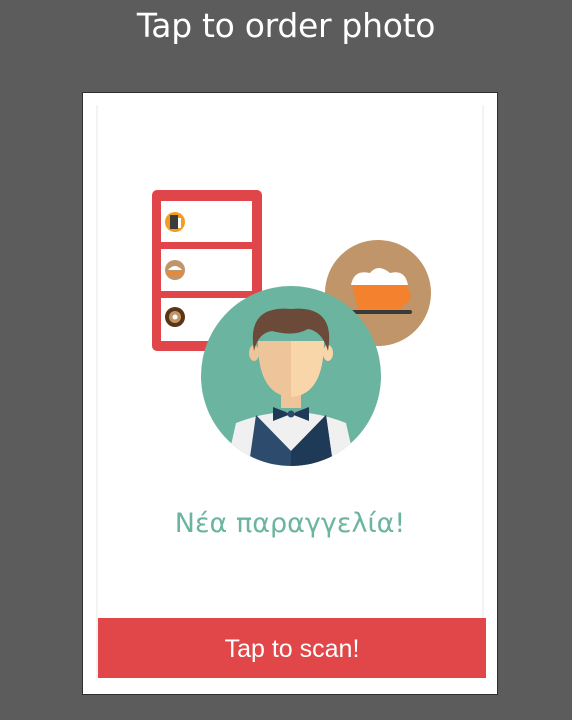 The width and height of the screenshot is (572, 720). I want to click on scan-button: Tap to scan!, so click(292, 648).